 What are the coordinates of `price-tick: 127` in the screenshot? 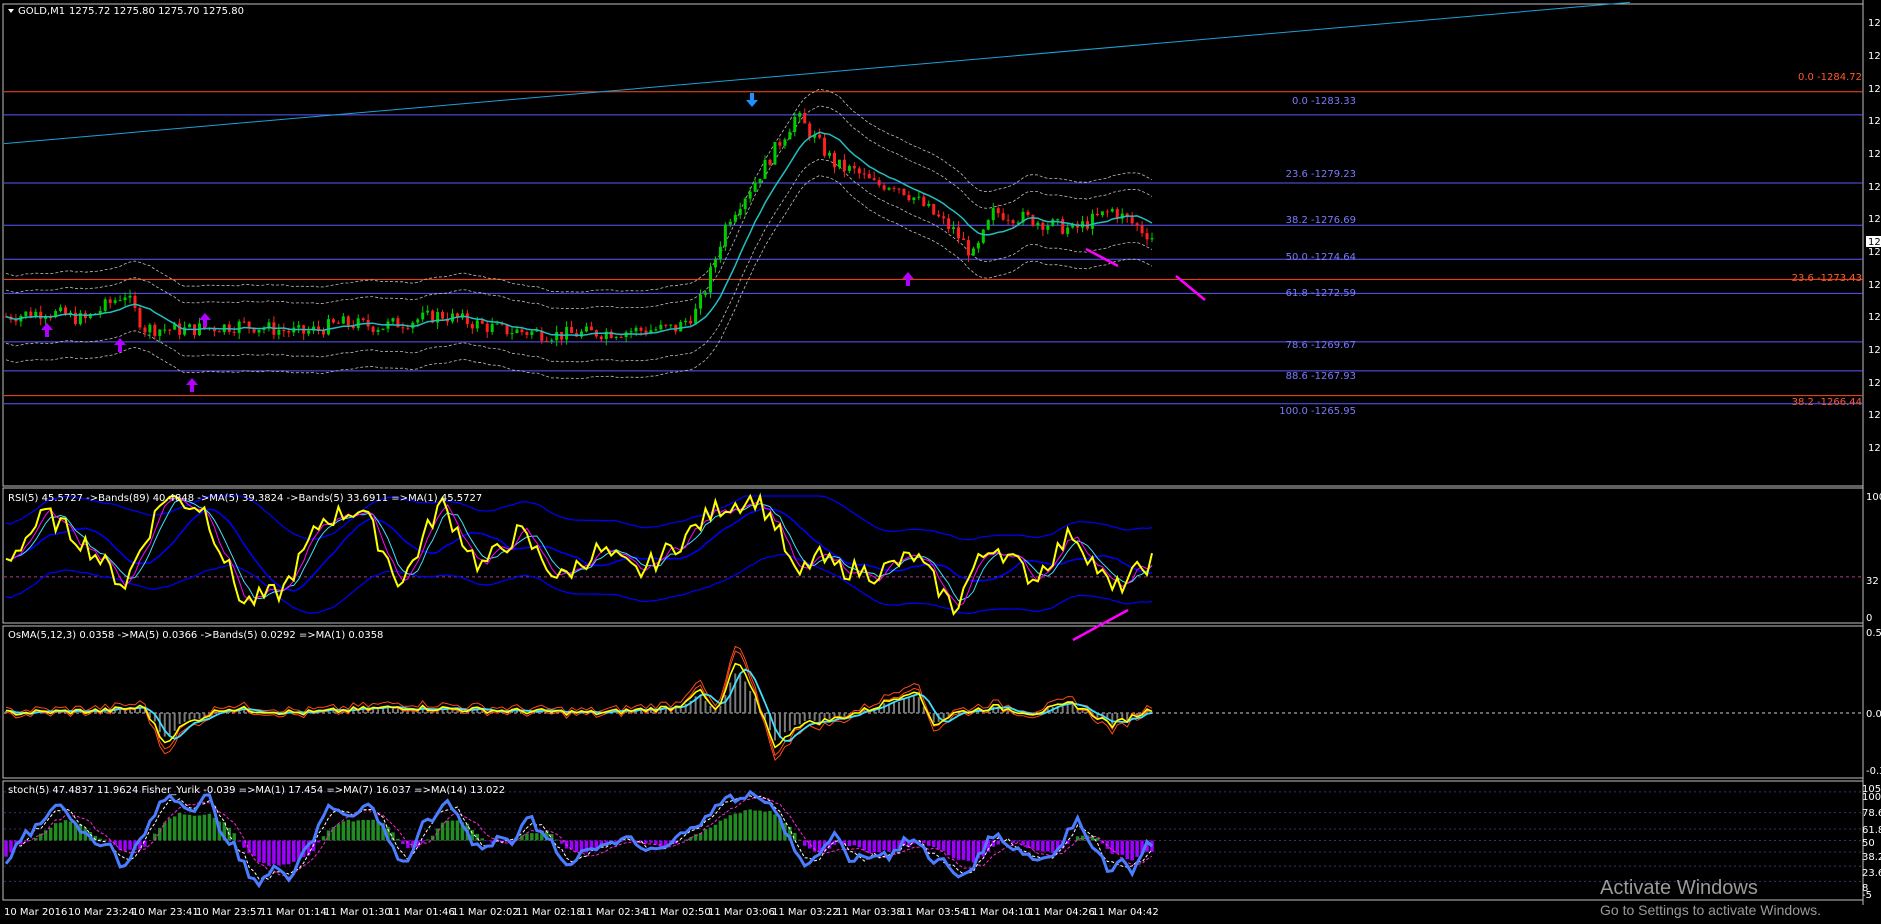 It's located at (1874, 285).